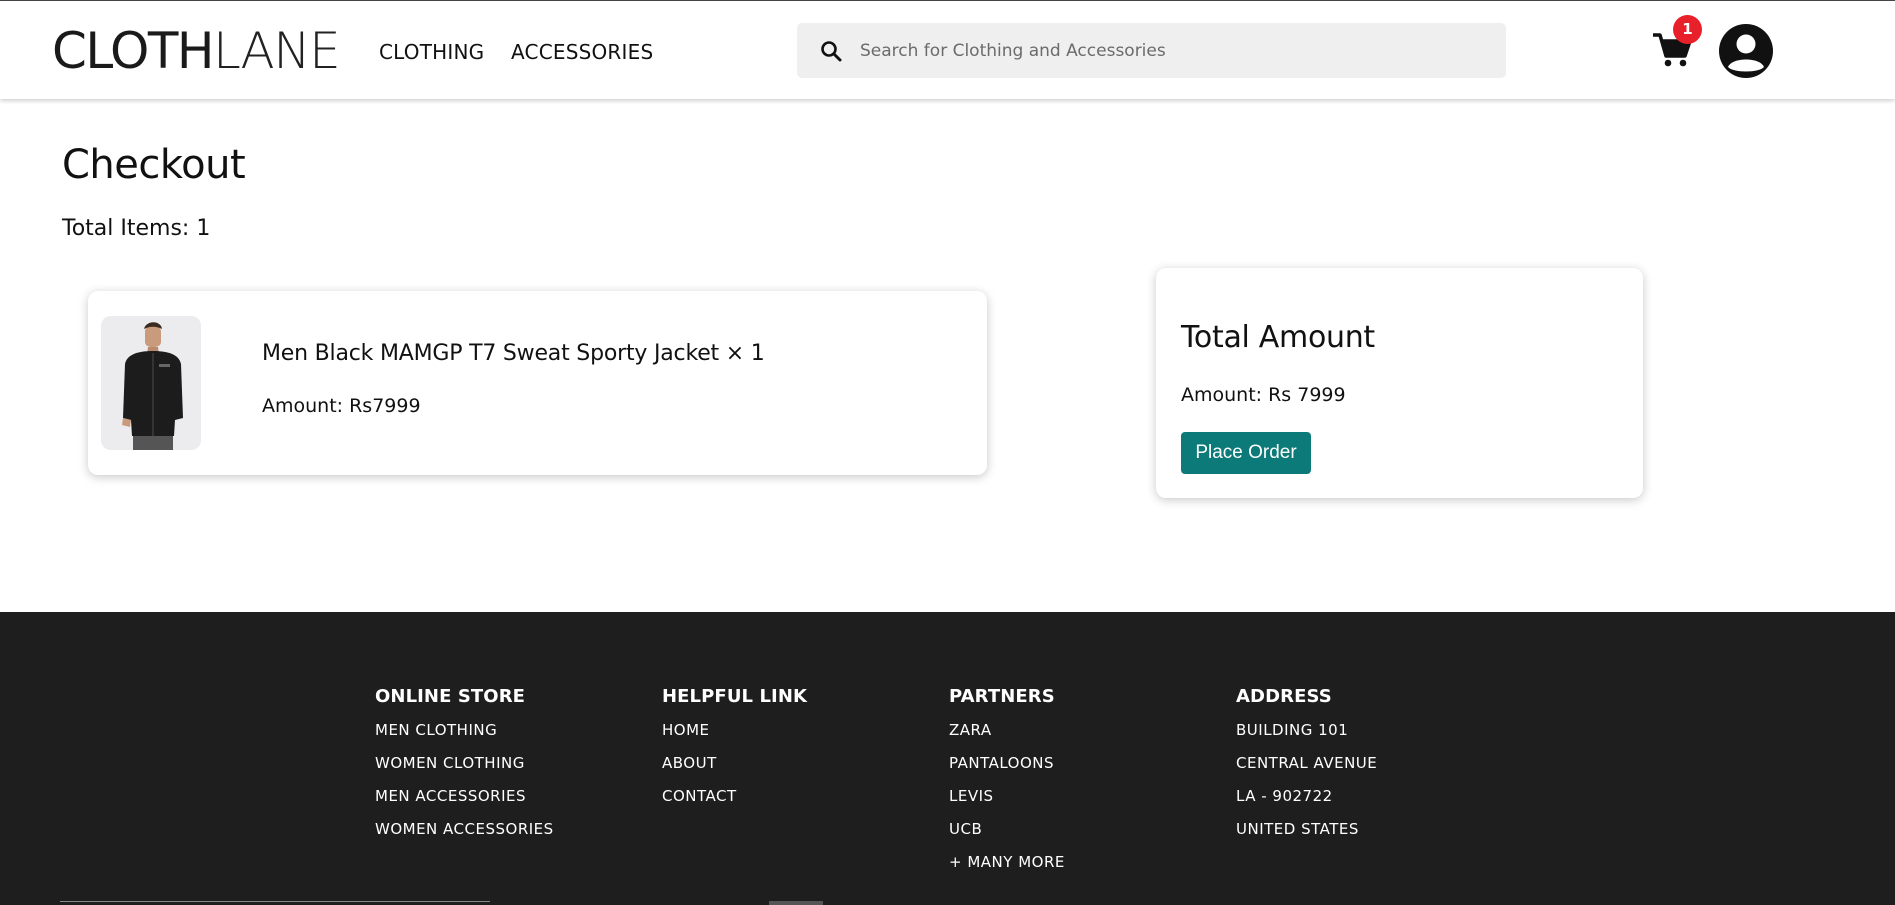 Image resolution: width=1895 pixels, height=905 pixels. What do you see at coordinates (154, 165) in the screenshot?
I see `page-title: Checkout` at bounding box center [154, 165].